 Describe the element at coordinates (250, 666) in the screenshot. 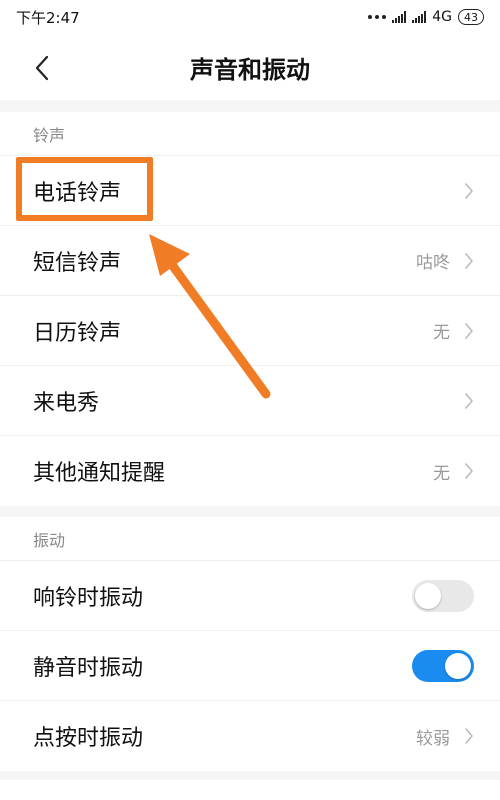

I see `row-vibrate-on-silent: 静音时振动` at that location.